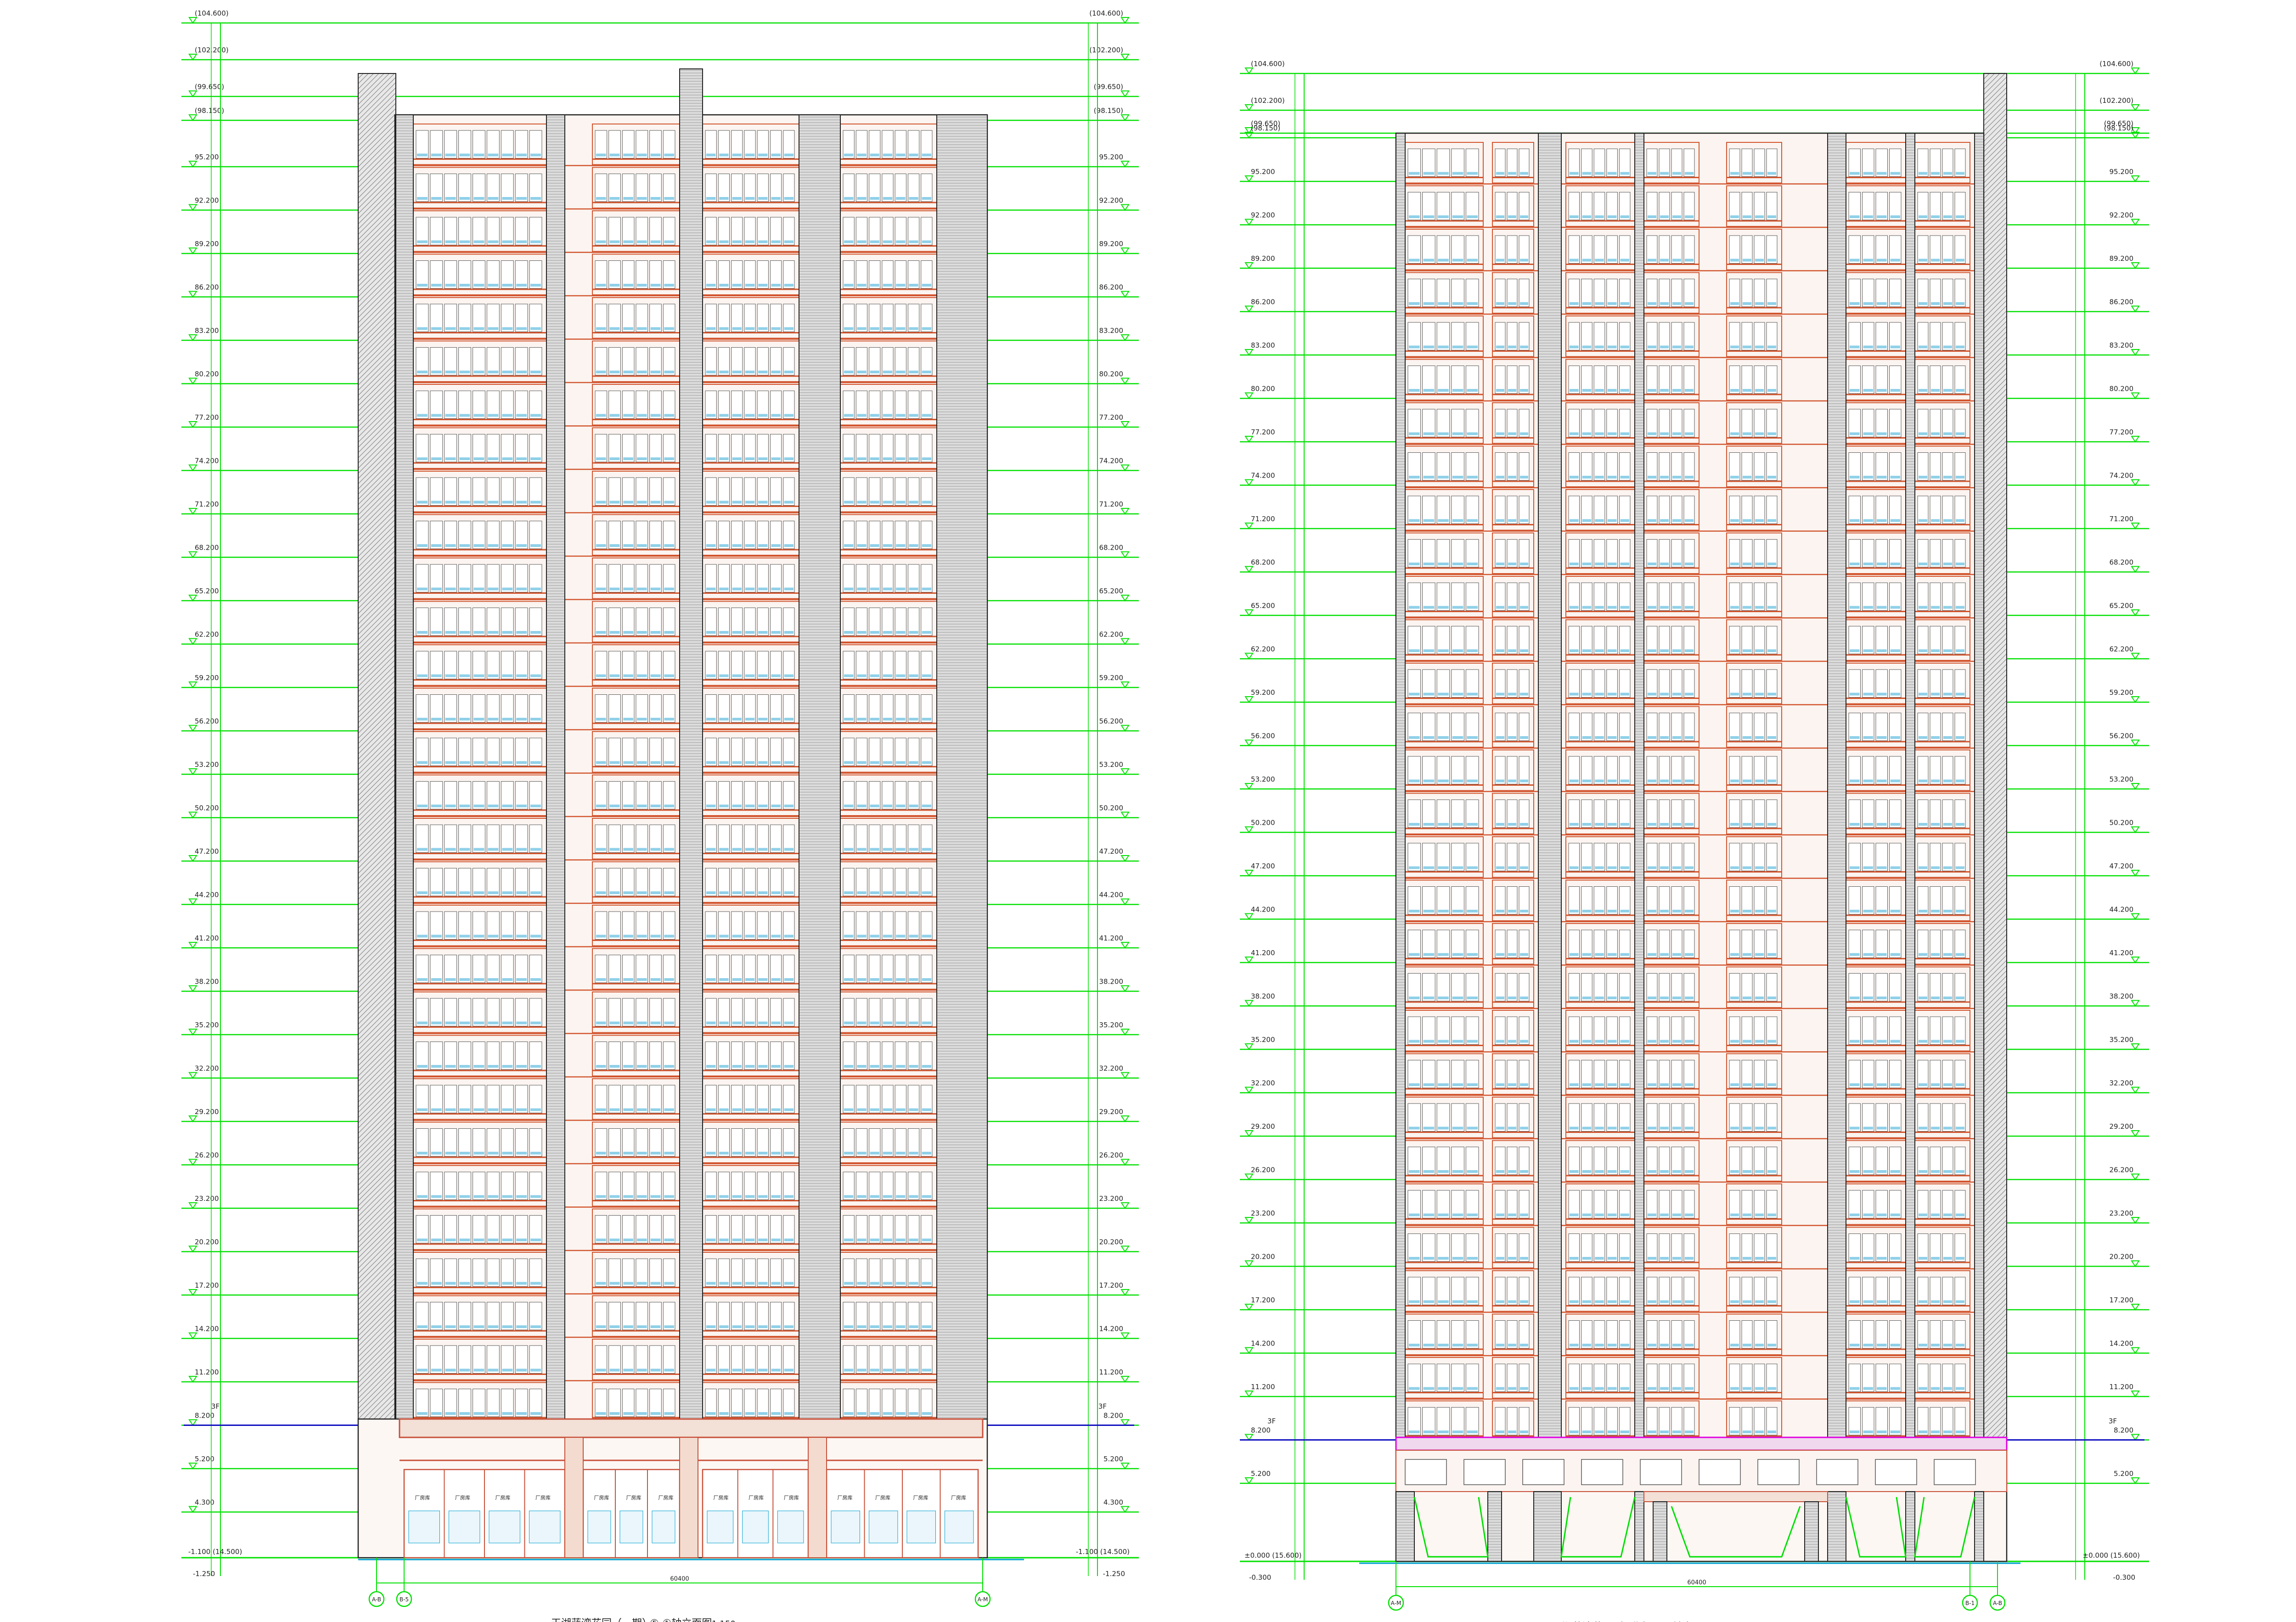  What do you see at coordinates (1111, 374) in the screenshot?
I see `level-marker-right-label: 80.200` at bounding box center [1111, 374].